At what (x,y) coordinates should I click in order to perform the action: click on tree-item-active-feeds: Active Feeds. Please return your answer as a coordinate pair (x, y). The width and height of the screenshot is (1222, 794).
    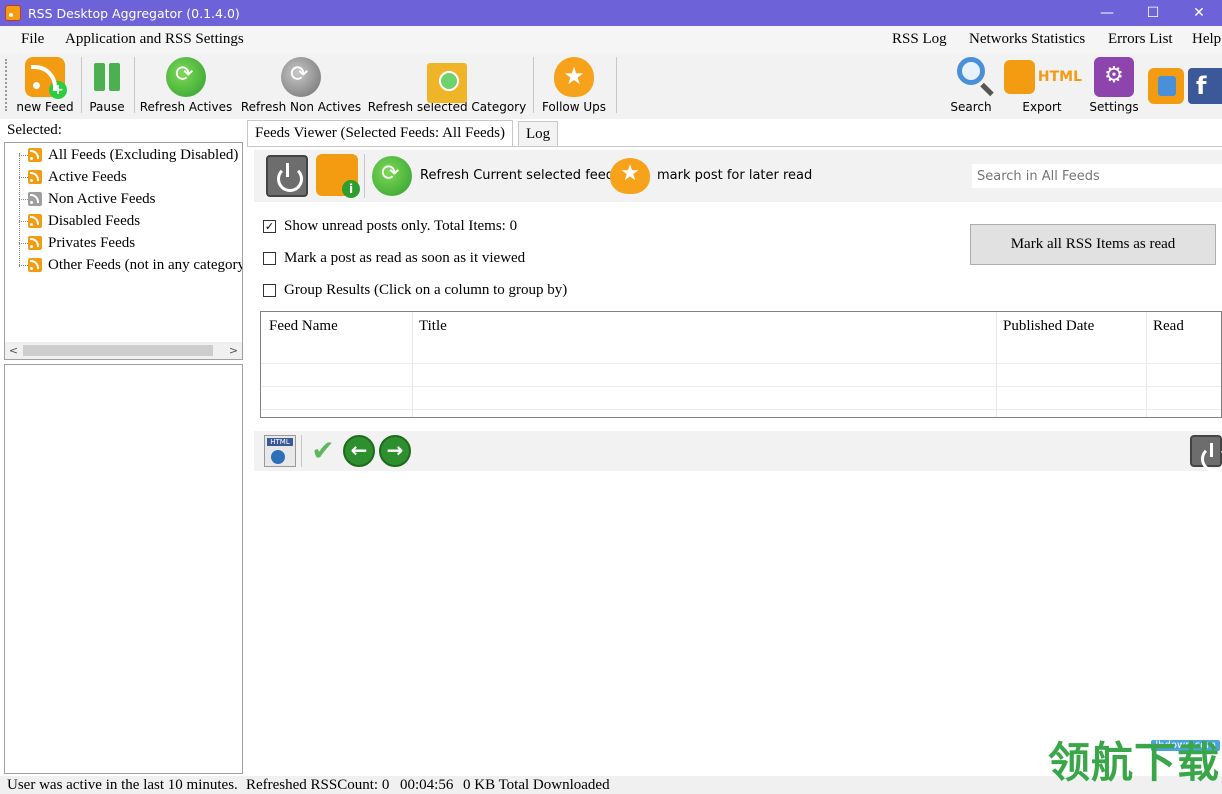
    Looking at the image, I should click on (77, 177).